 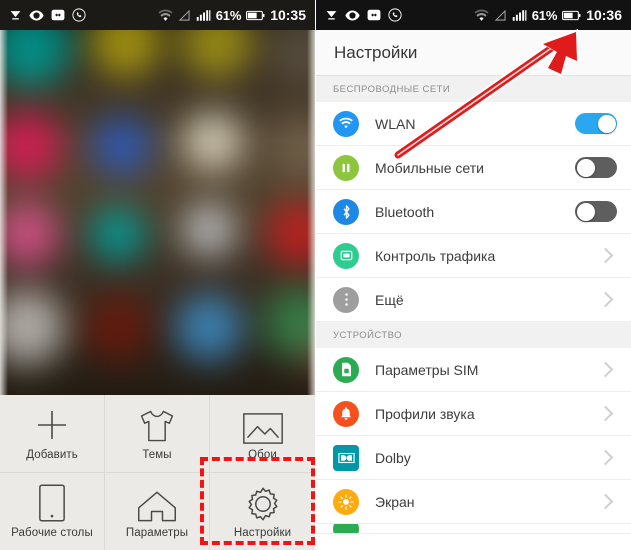 I want to click on settings-row-traffic-control: Контроль трафика, so click(x=473, y=256).